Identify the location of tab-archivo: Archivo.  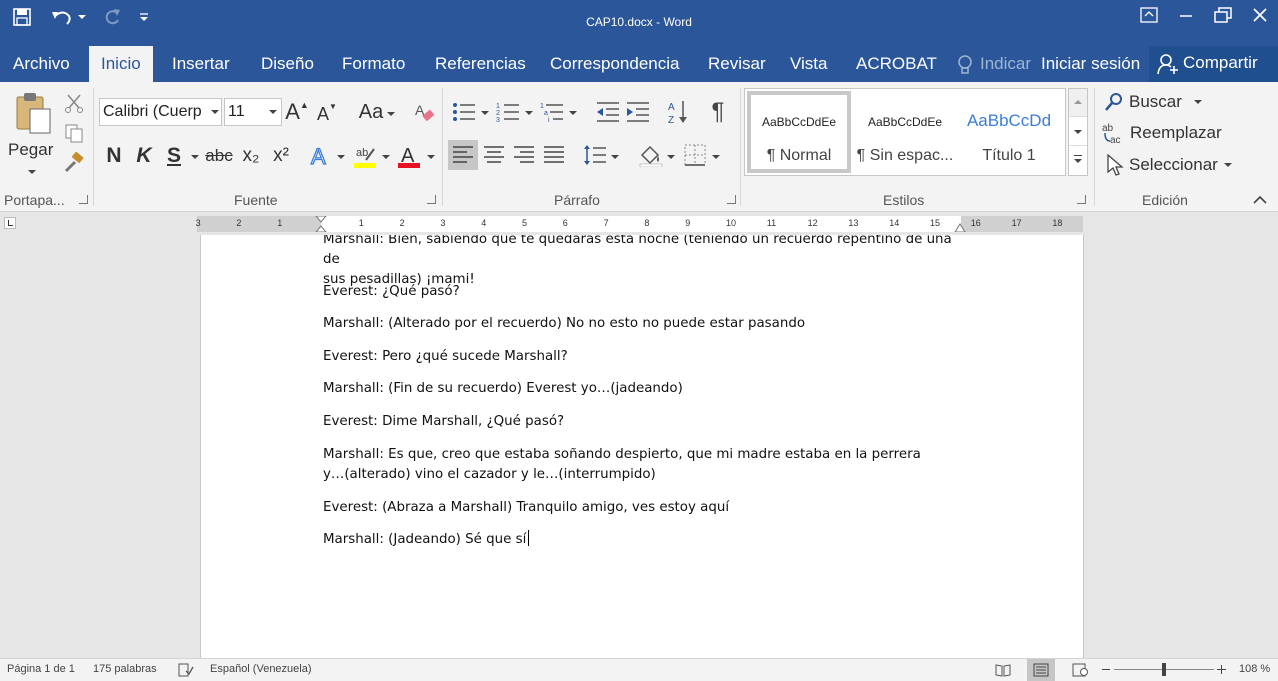
(41, 64).